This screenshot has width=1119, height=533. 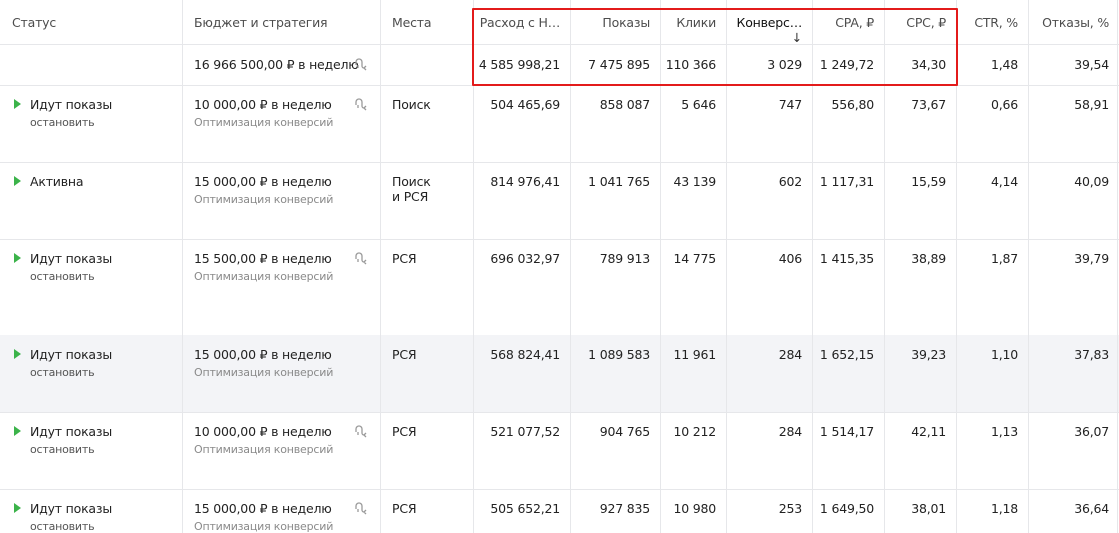 What do you see at coordinates (1073, 22) in the screenshot?
I see `header-bounces: Отказы, %` at bounding box center [1073, 22].